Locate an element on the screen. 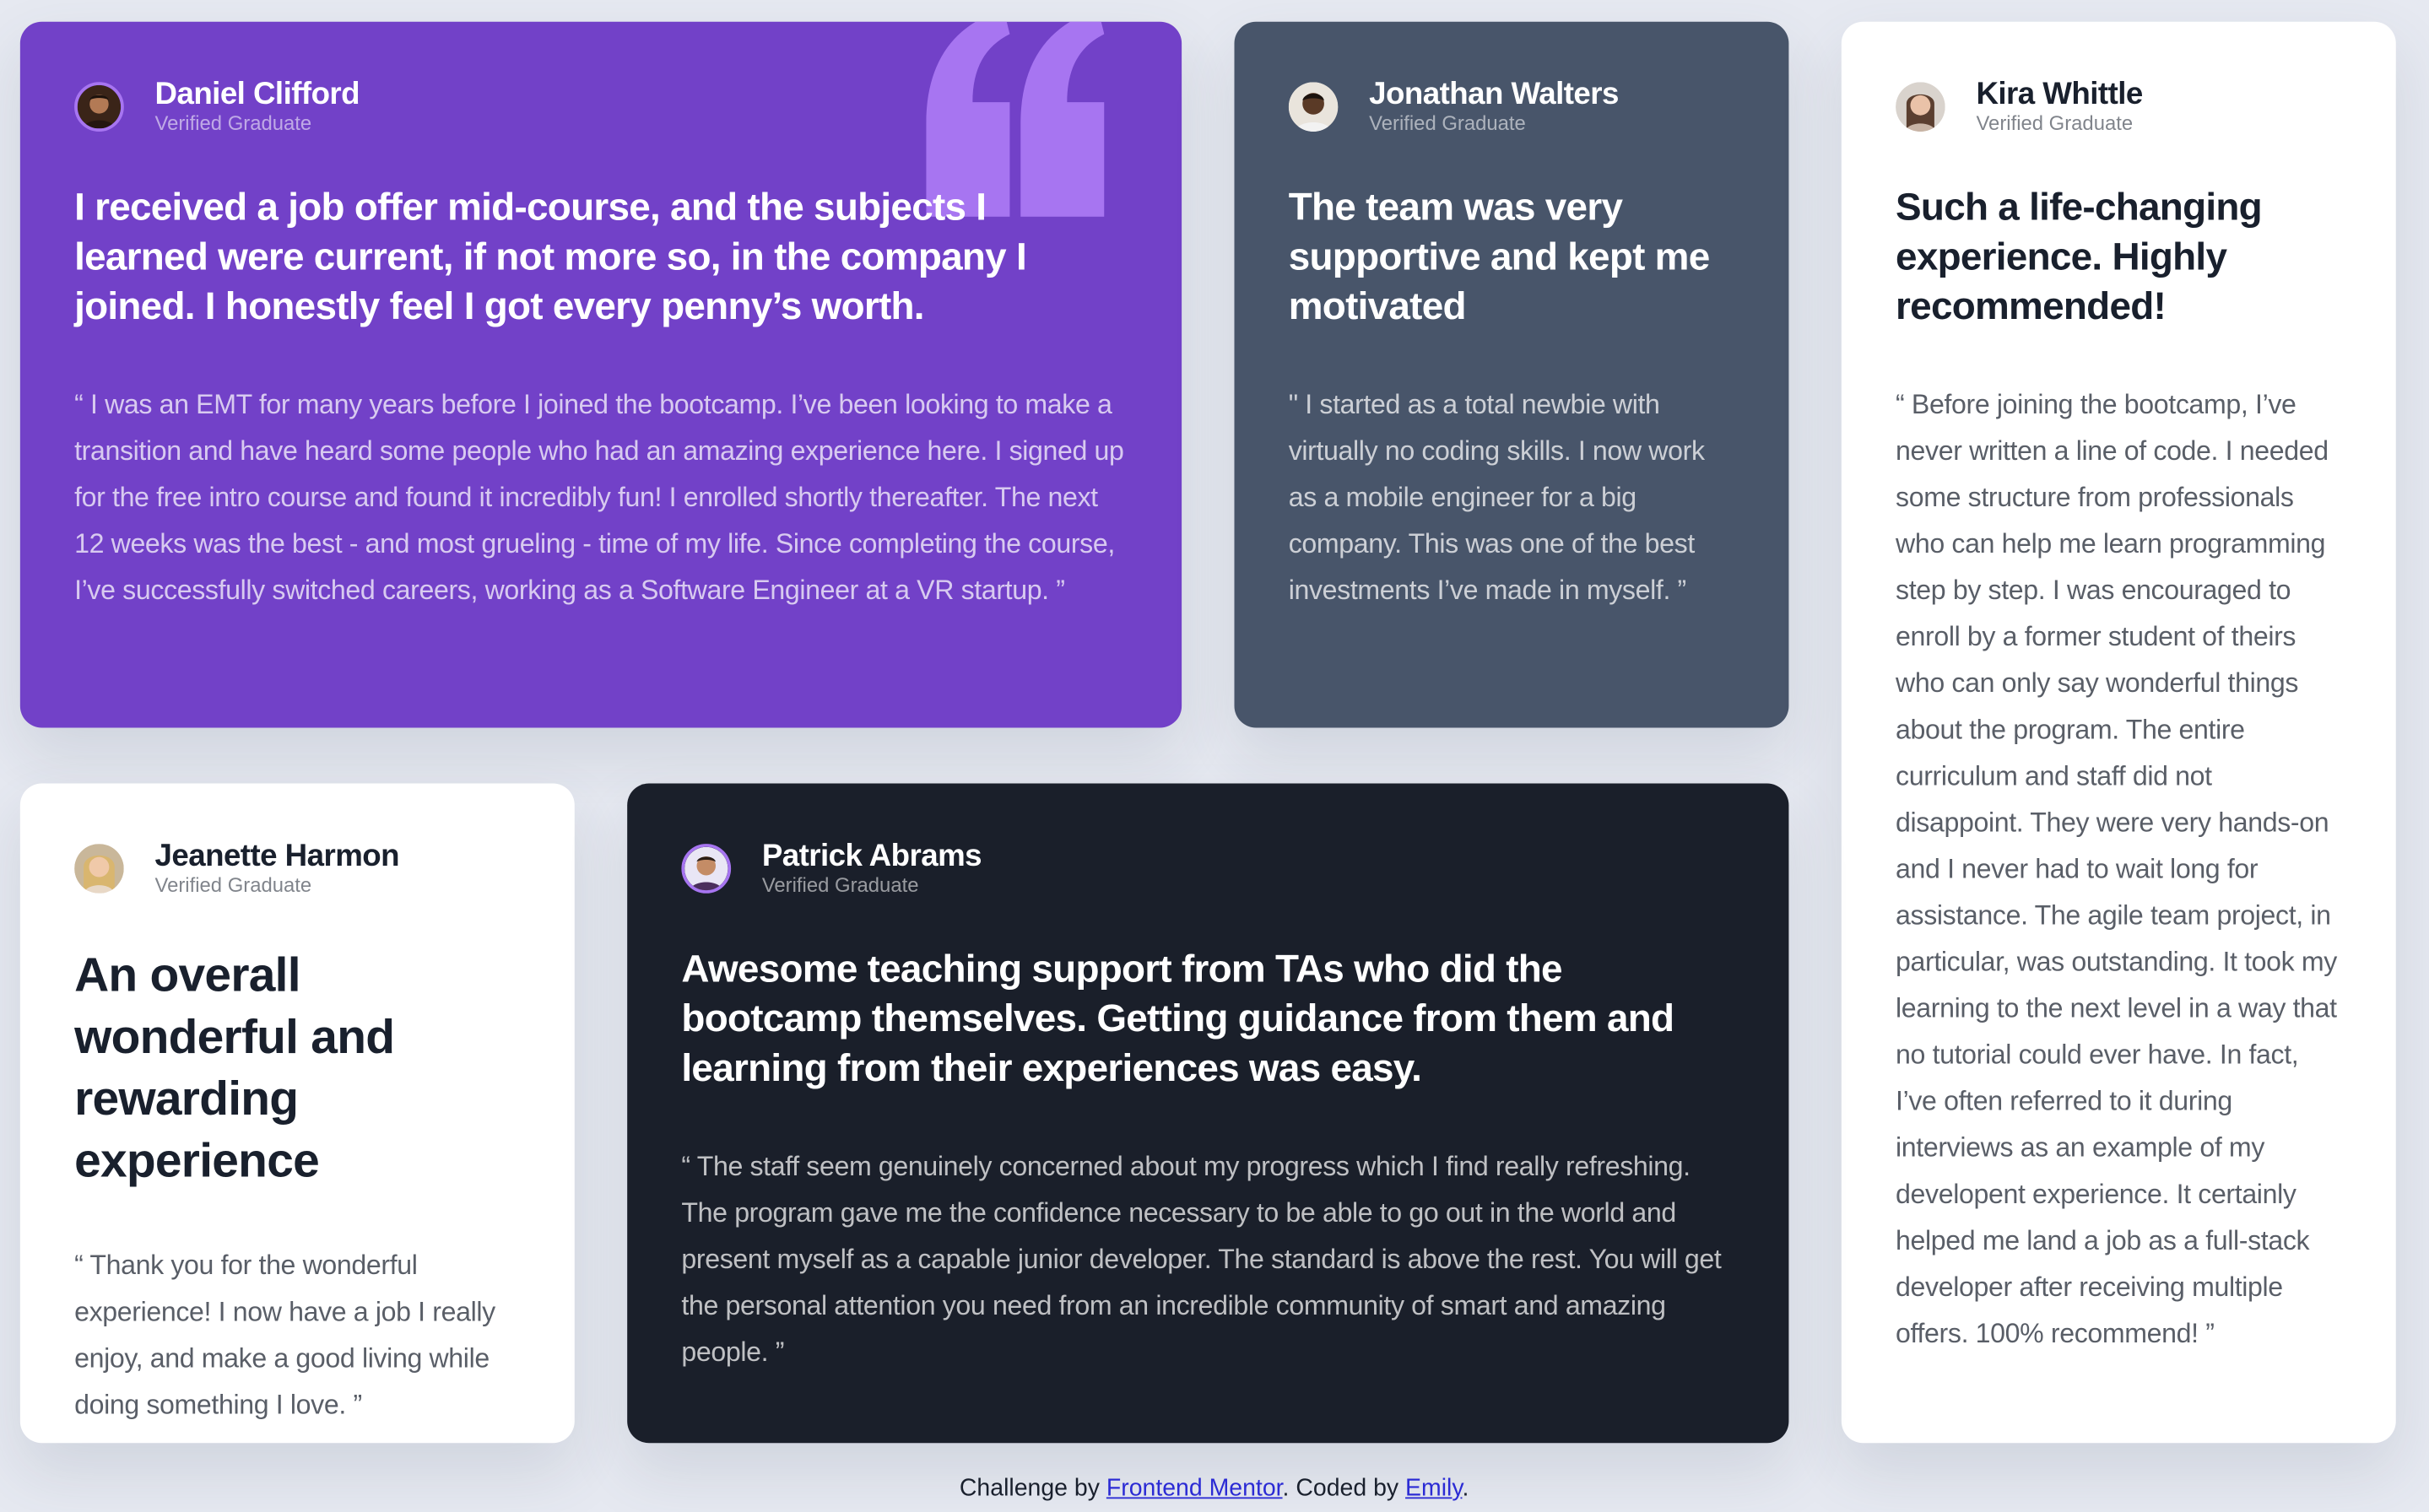 This screenshot has height=1512, width=2429. author-info: Daniel Clifford Verified Graduate is located at coordinates (601, 107).